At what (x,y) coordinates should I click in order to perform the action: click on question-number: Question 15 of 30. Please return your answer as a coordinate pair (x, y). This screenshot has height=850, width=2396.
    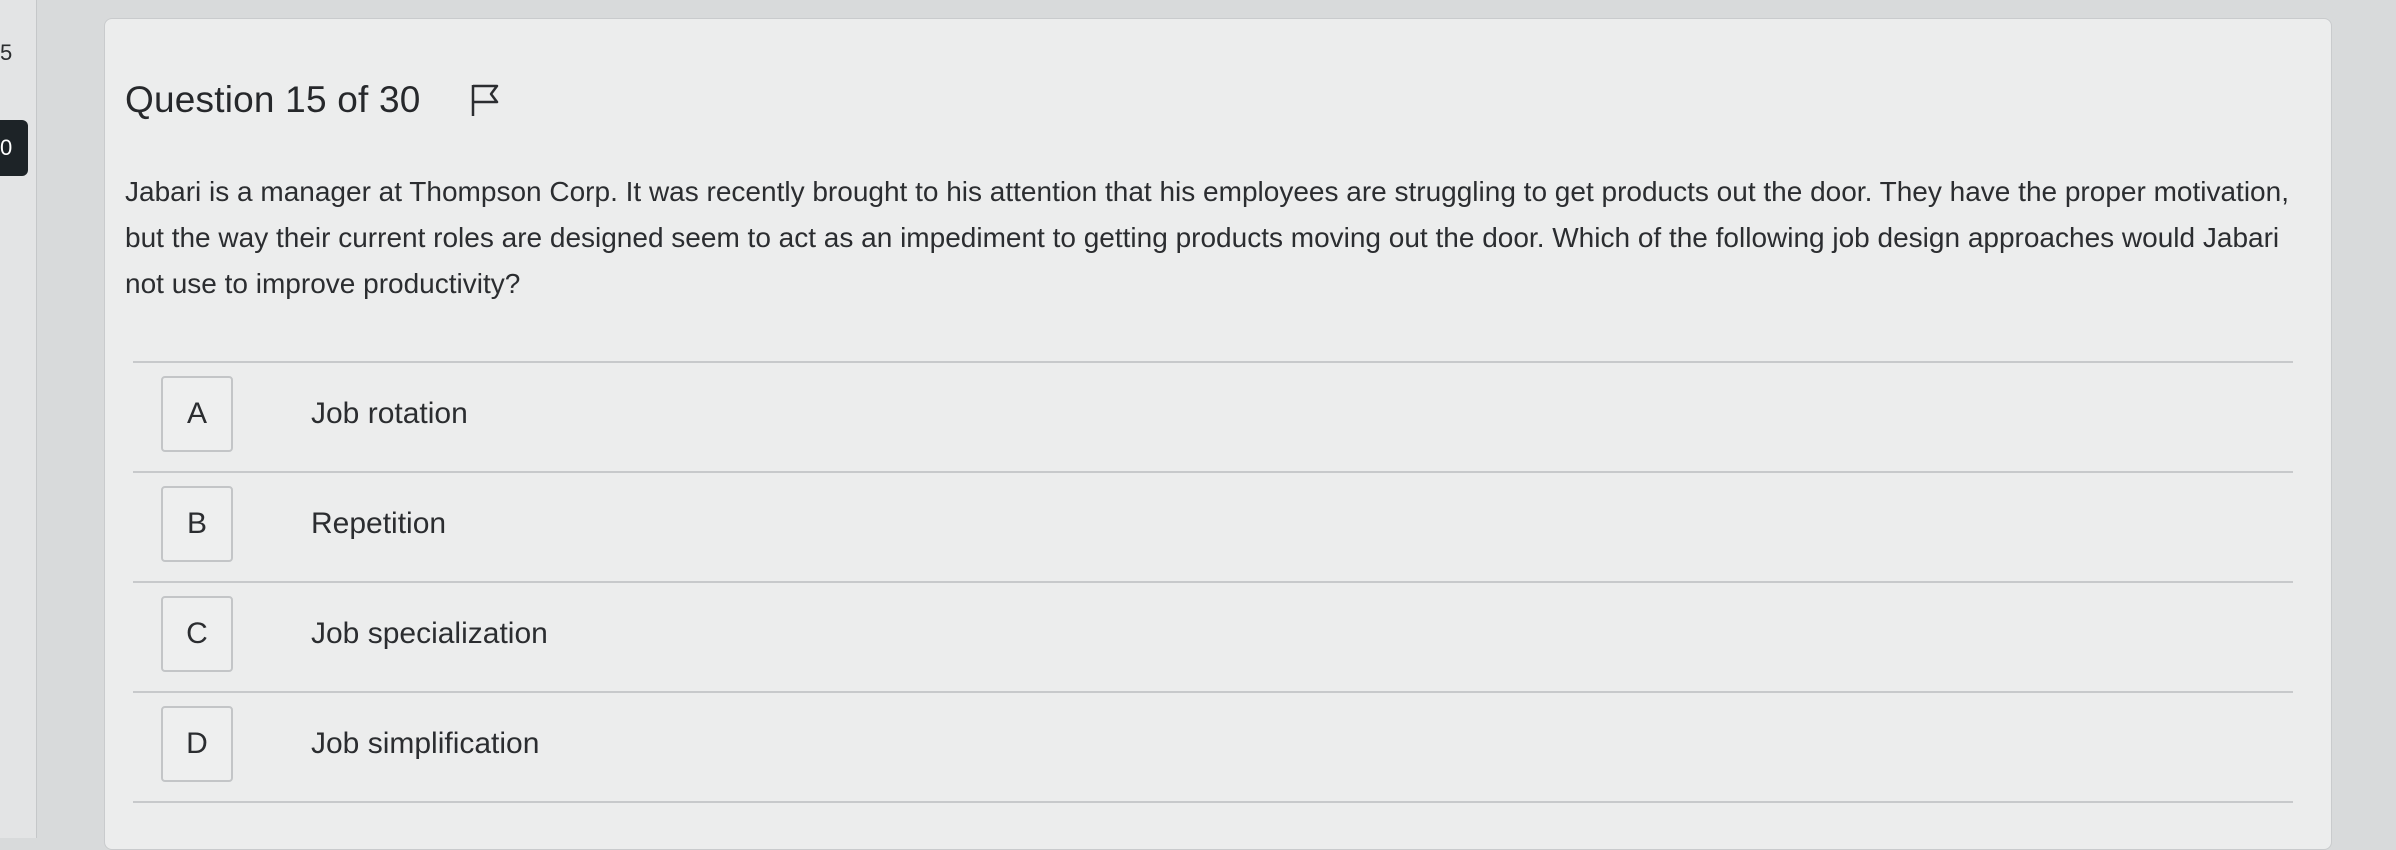
    Looking at the image, I should click on (273, 99).